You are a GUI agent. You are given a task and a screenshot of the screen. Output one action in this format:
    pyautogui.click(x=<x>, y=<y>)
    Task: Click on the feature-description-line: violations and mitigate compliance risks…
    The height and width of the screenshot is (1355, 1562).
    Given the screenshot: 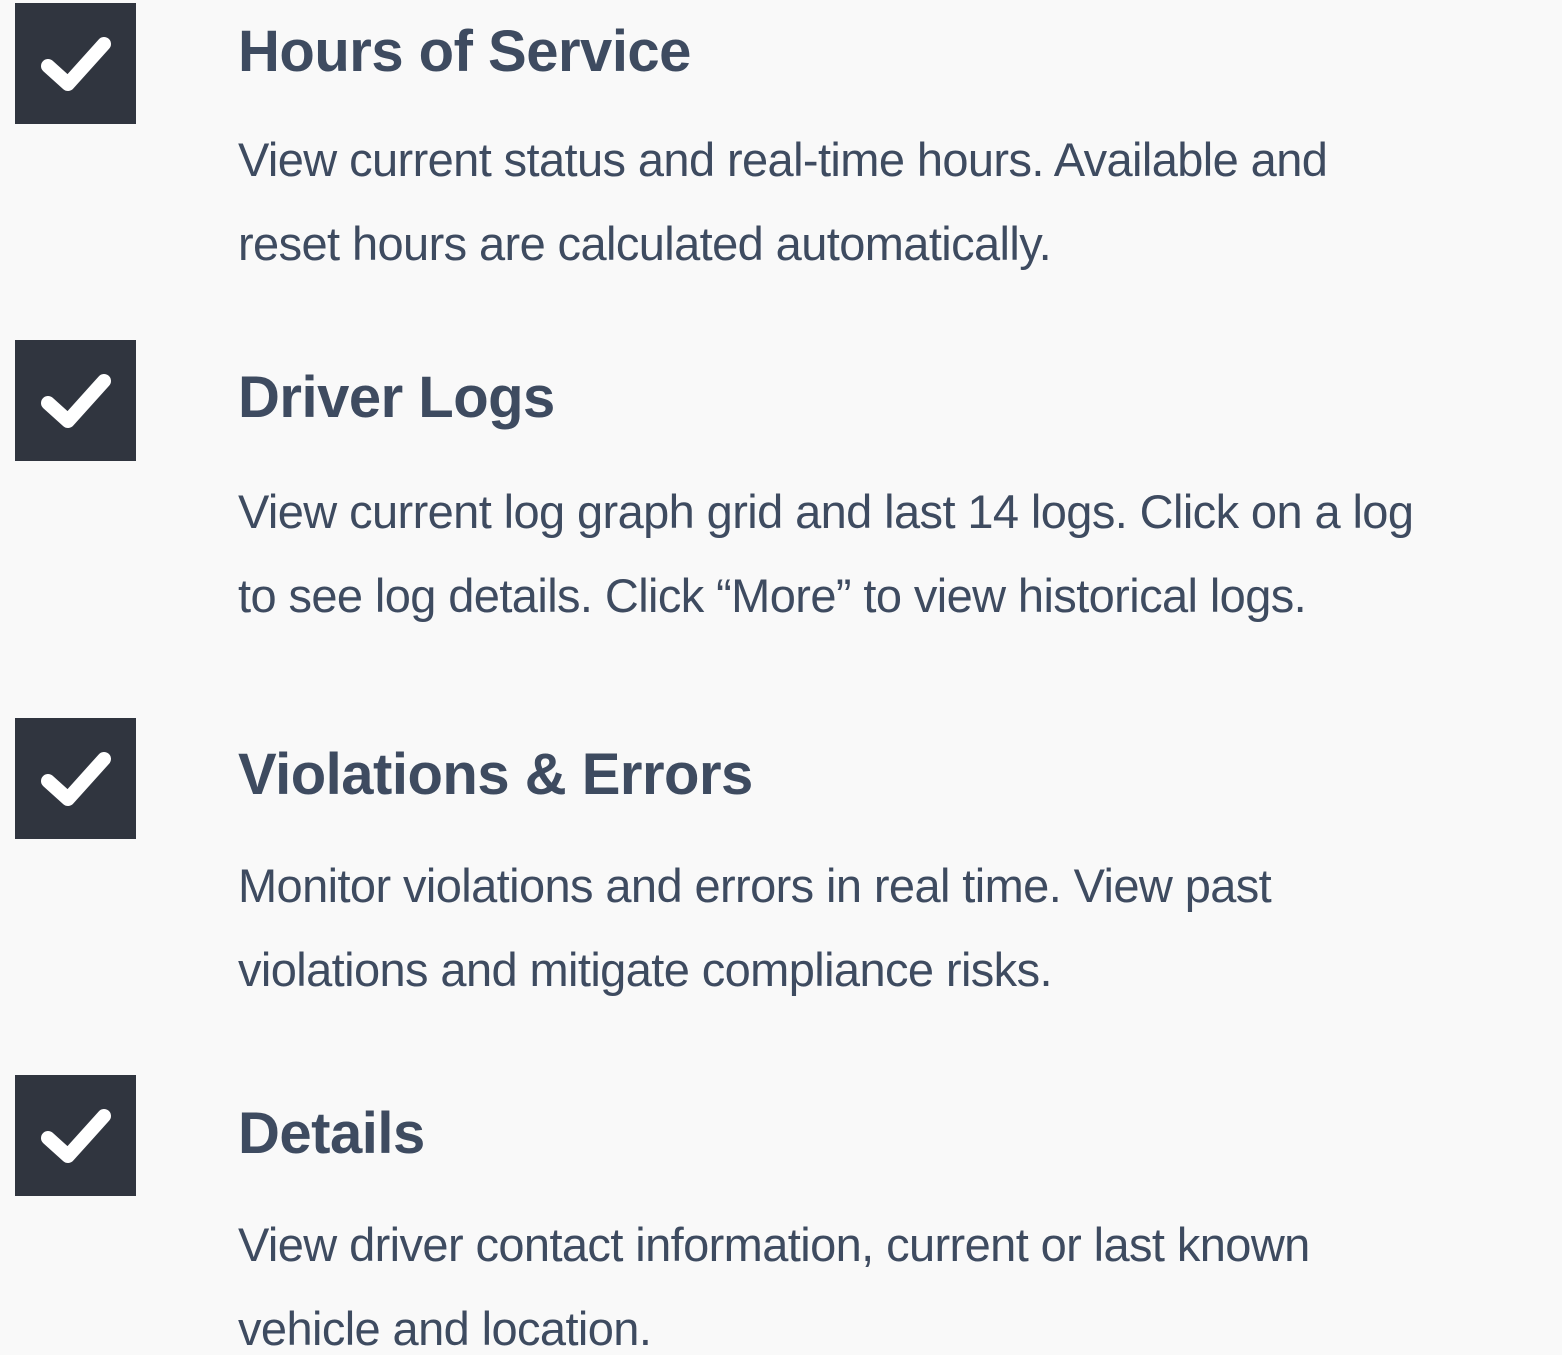 What is the action you would take?
    pyautogui.click(x=645, y=969)
    